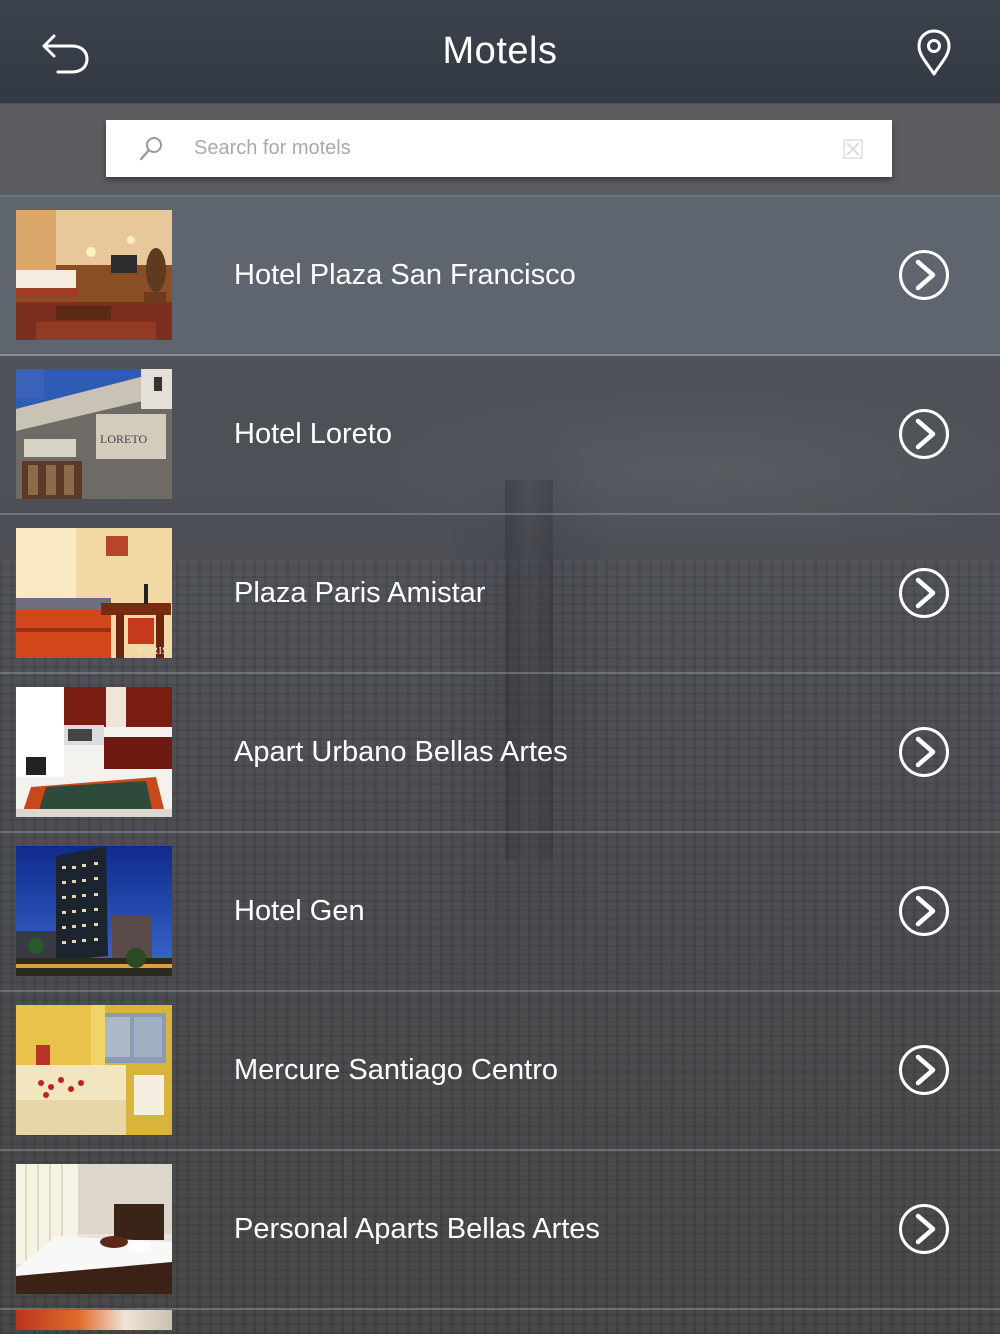  Describe the element at coordinates (299, 911) in the screenshot. I see `motel-name: Hotel Gen` at that location.